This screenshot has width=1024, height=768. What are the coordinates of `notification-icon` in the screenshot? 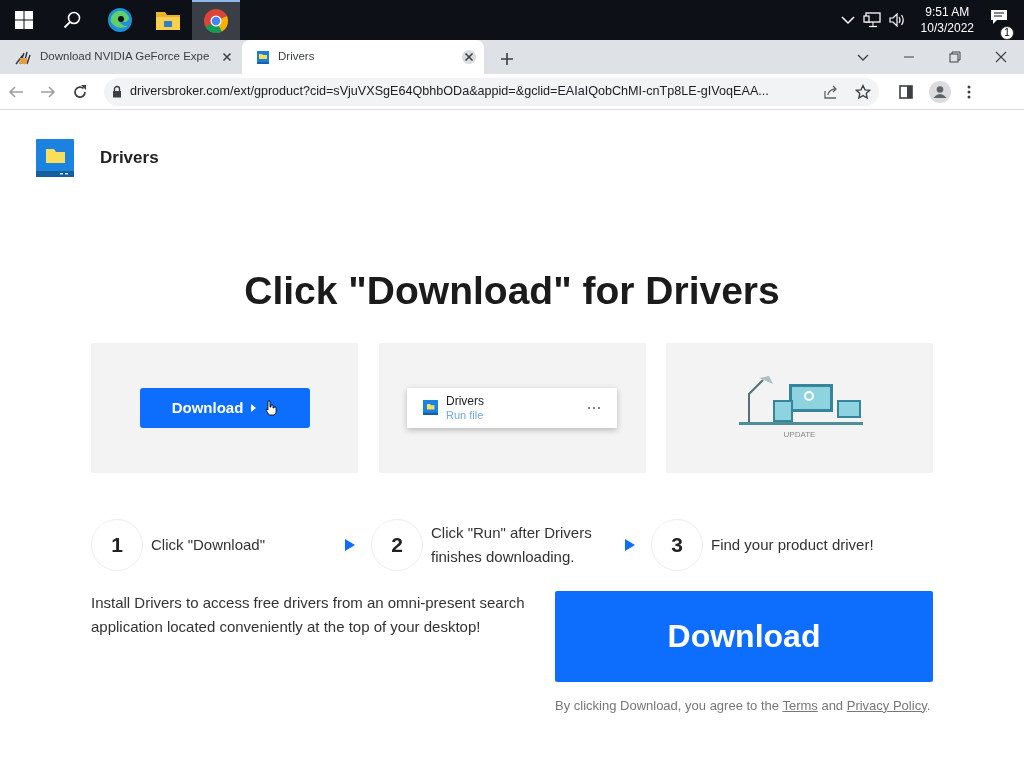 It's located at (999, 17).